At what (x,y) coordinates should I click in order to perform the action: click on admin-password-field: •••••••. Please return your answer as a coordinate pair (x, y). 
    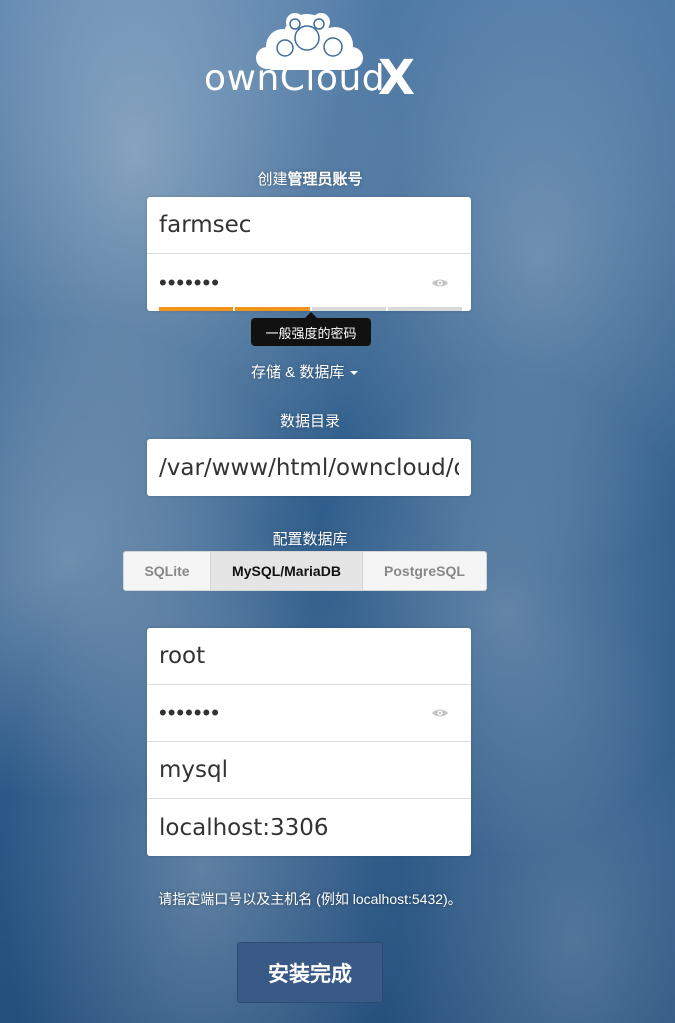
    Looking at the image, I should click on (309, 282).